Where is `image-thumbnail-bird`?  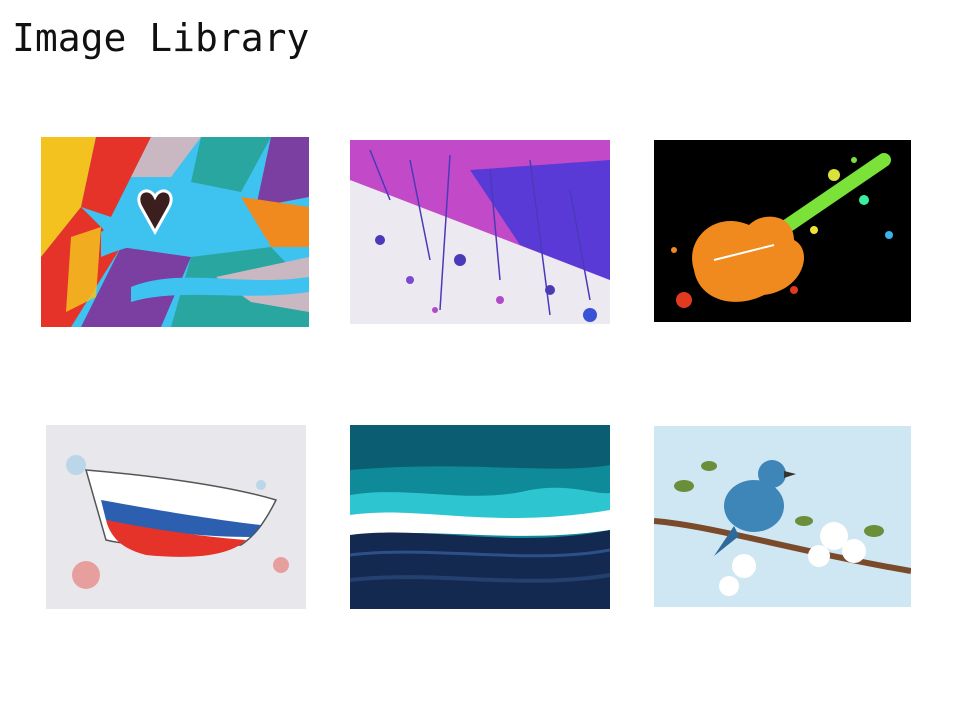 image-thumbnail-bird is located at coordinates (782, 516).